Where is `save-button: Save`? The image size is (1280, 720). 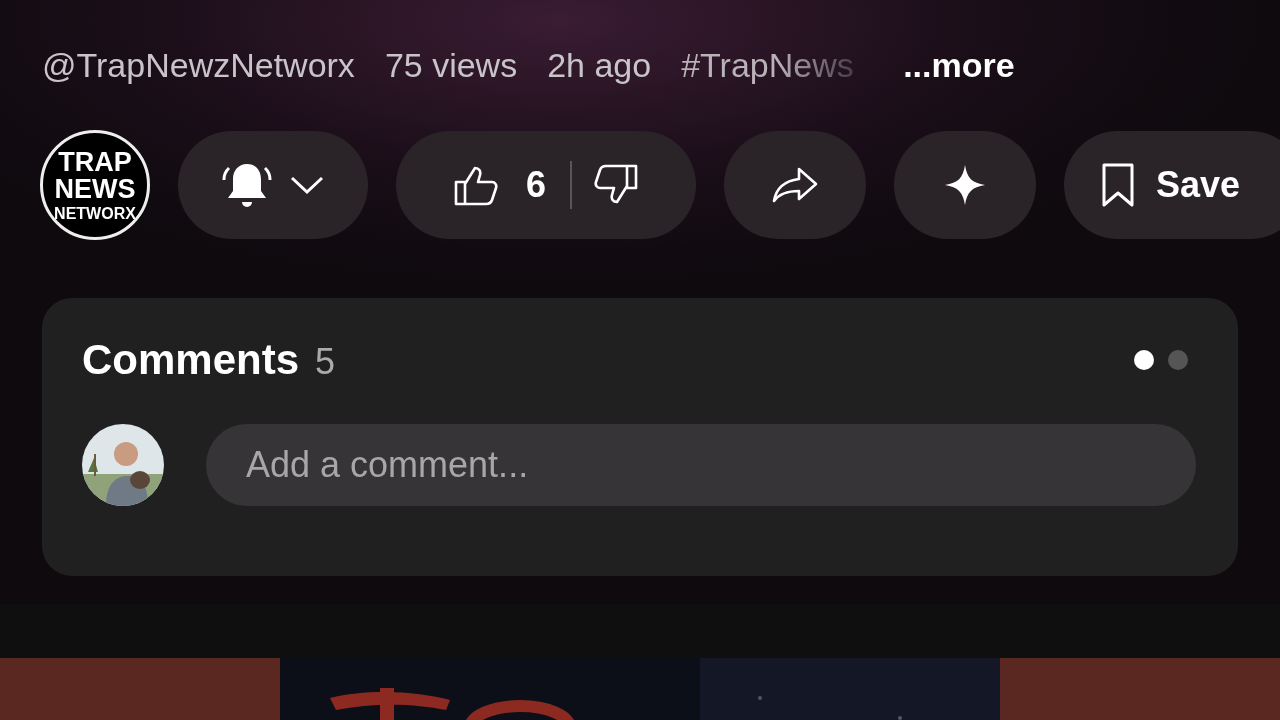
save-button: Save is located at coordinates (1172, 185).